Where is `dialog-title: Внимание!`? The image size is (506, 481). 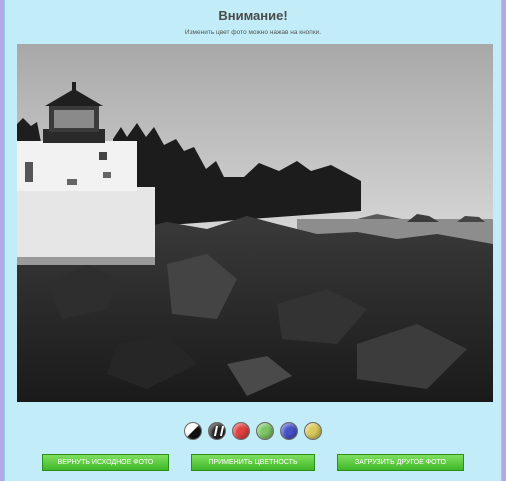 dialog-title: Внимание! is located at coordinates (253, 15).